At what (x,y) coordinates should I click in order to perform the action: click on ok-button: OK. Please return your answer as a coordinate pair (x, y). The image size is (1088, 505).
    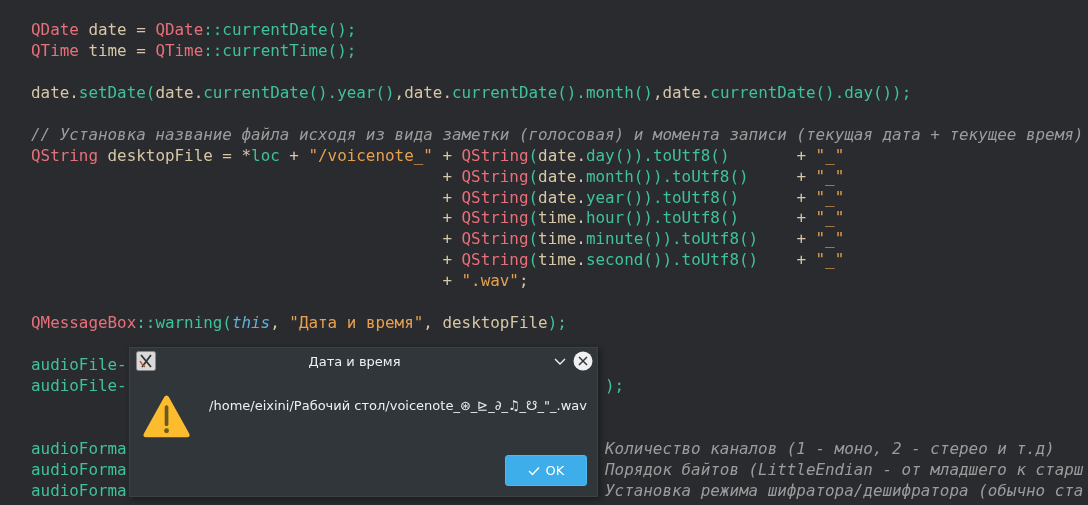
    Looking at the image, I should click on (546, 470).